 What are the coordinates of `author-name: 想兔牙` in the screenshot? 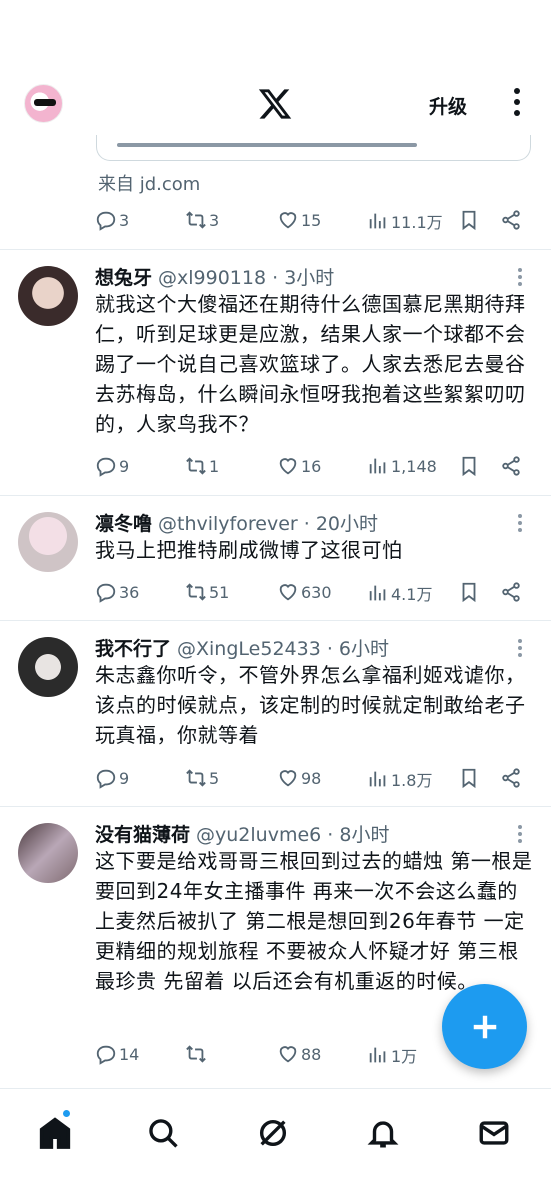 It's located at (123, 278).